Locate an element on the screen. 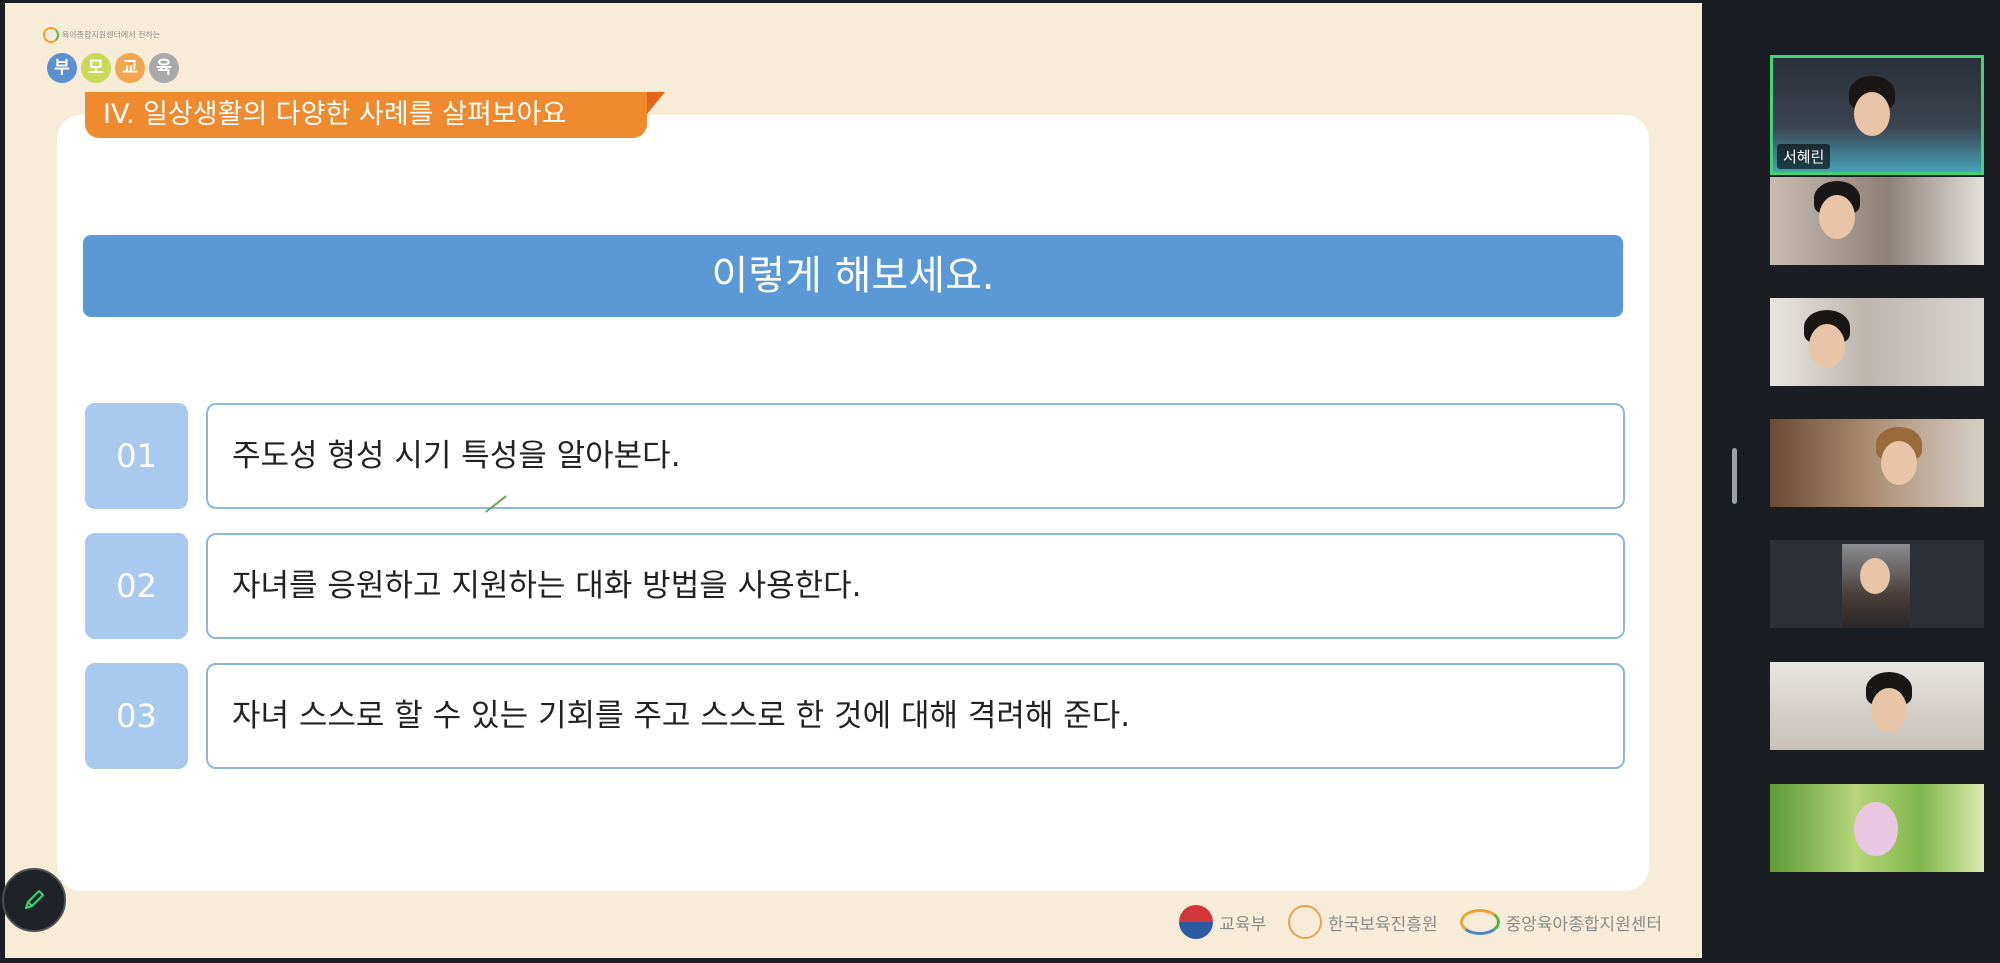  kcpi-logo-icon is located at coordinates (1305, 922).